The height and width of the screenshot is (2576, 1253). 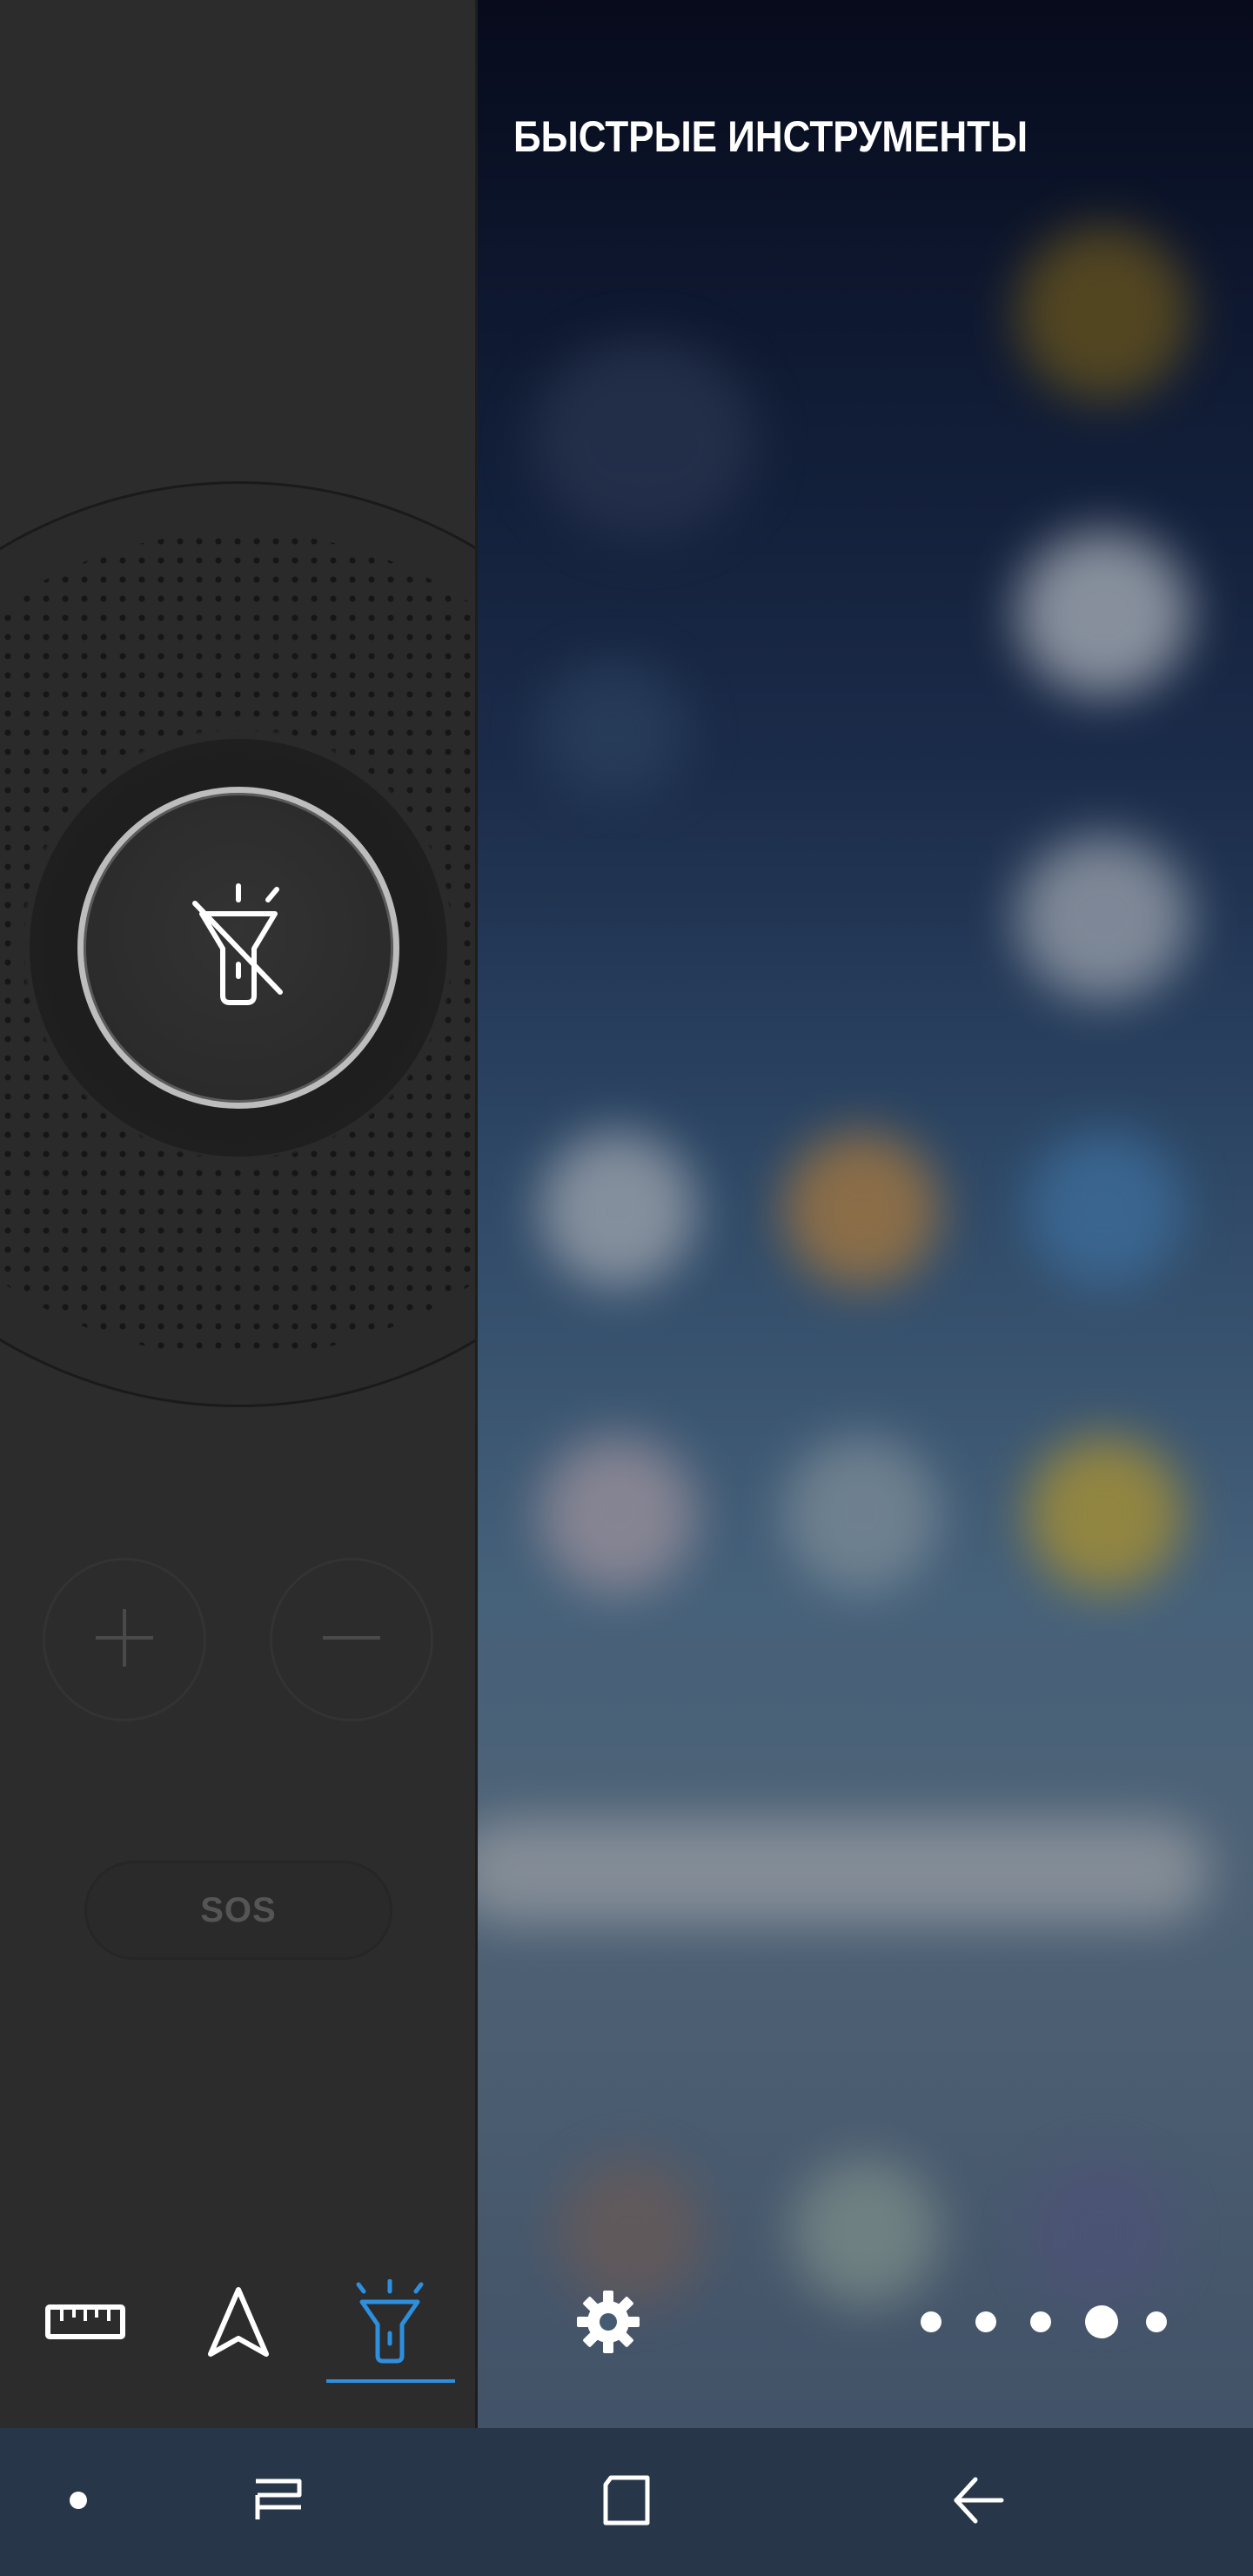 I want to click on flashlight-toggle-button, so click(x=238, y=948).